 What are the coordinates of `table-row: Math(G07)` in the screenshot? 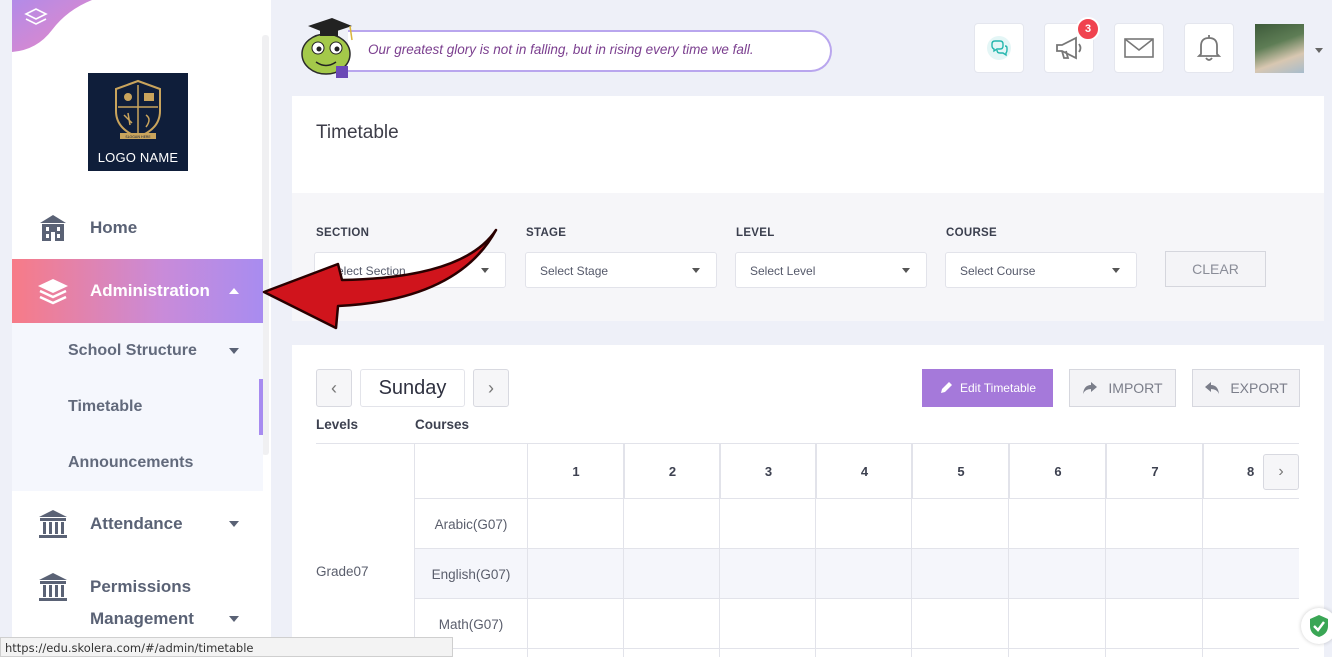 It's located at (856, 623).